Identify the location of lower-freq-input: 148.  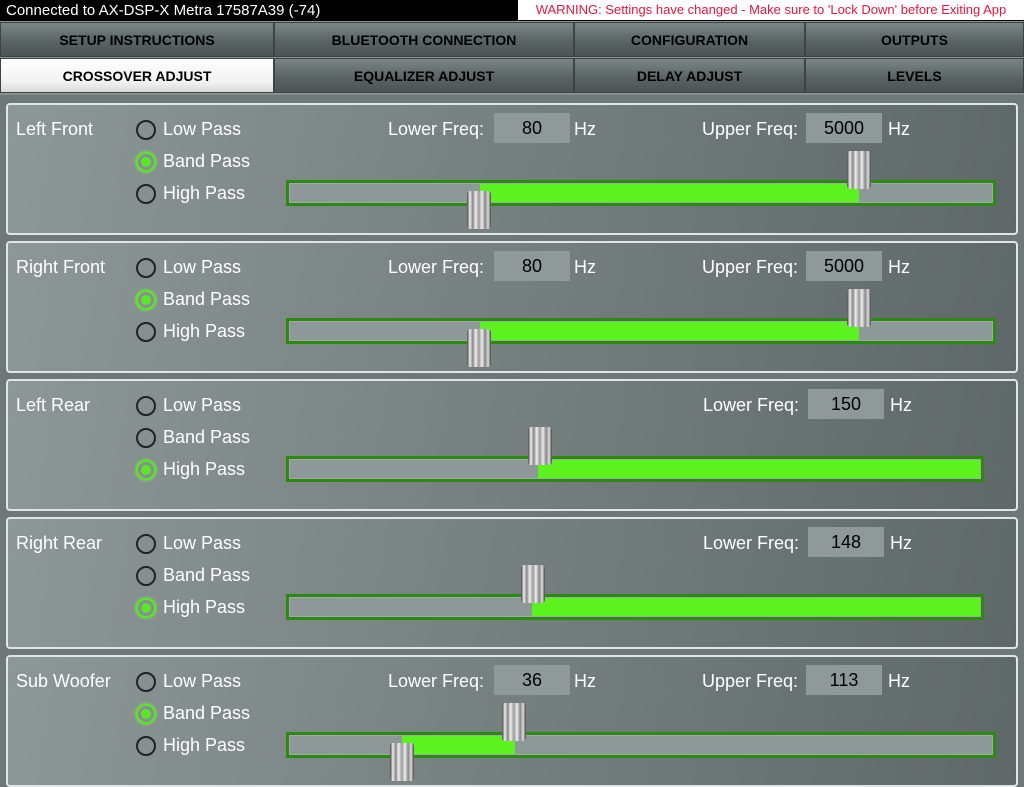
(846, 542).